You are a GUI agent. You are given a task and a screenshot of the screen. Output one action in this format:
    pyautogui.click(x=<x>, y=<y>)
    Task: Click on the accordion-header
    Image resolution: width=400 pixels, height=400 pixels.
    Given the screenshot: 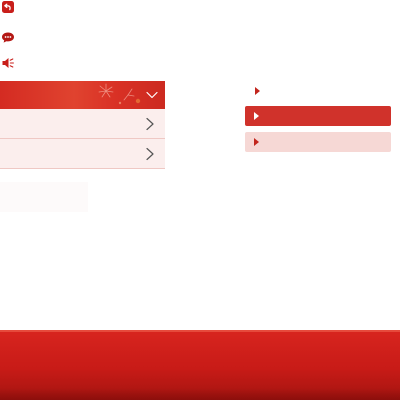 What is the action you would take?
    pyautogui.click(x=82, y=95)
    